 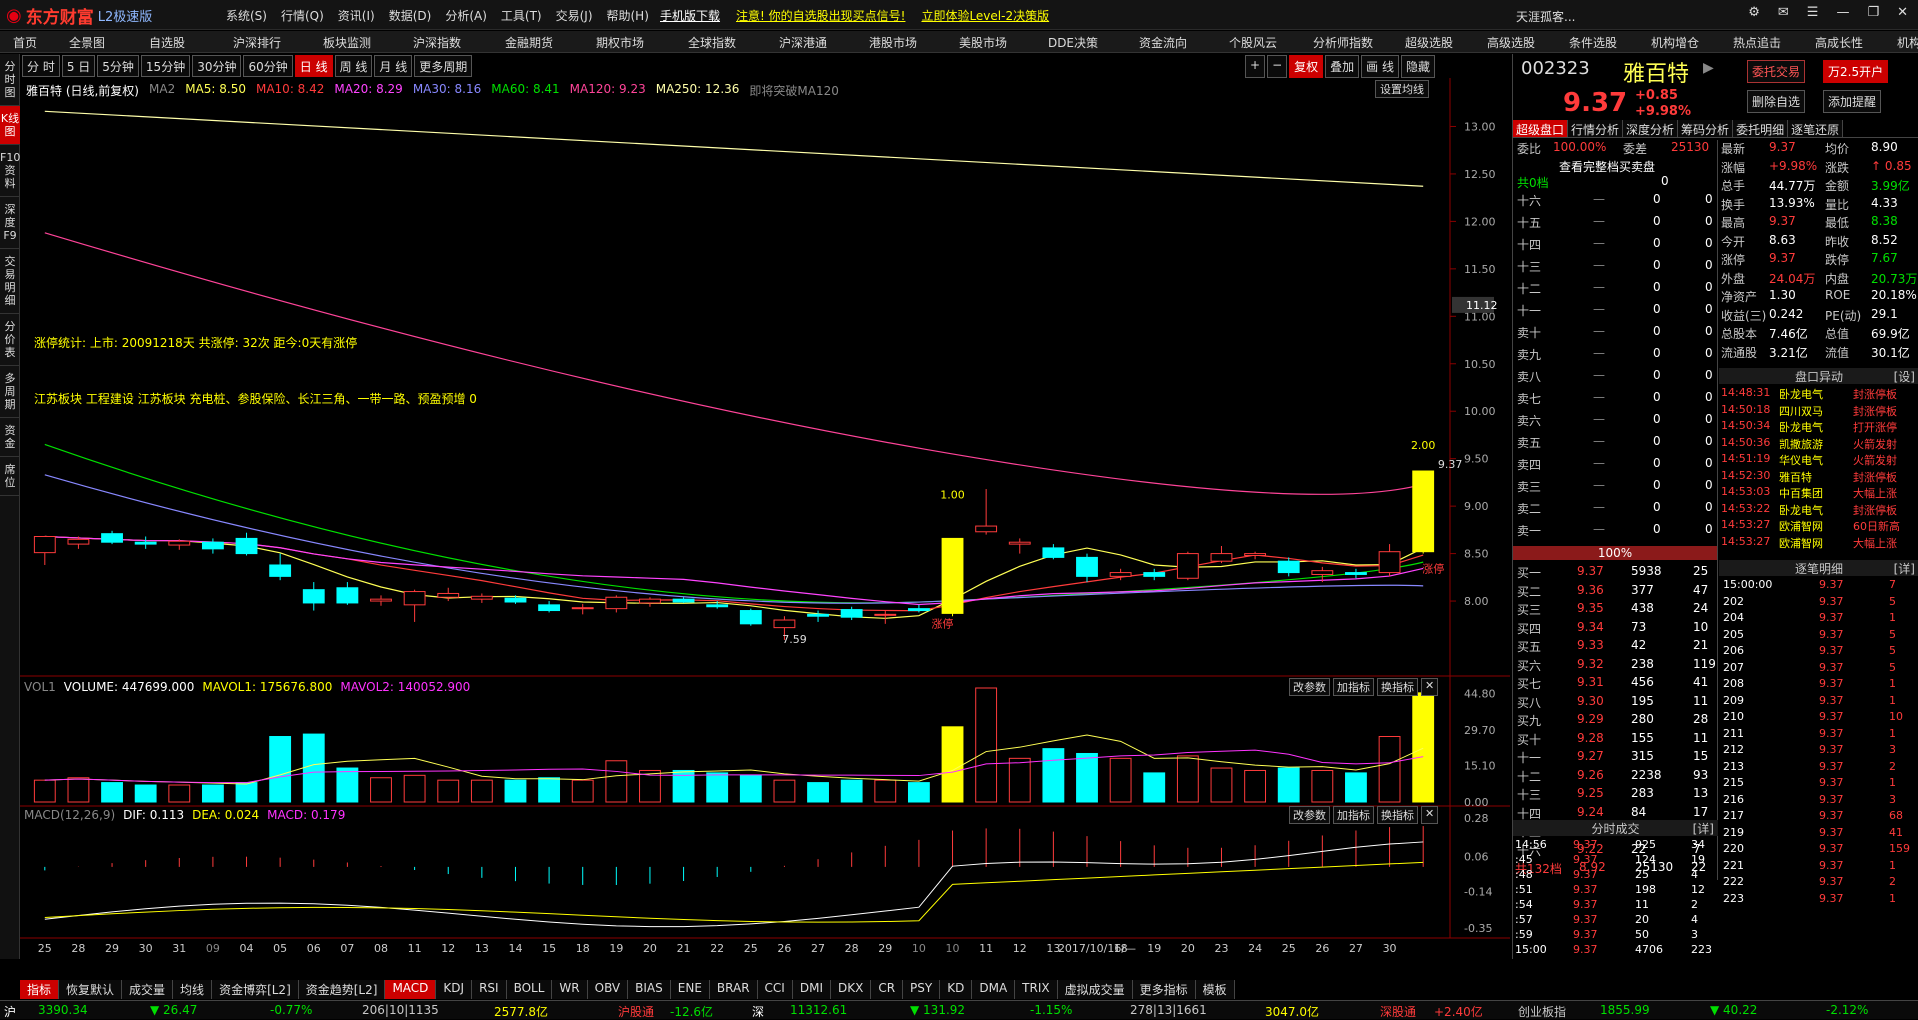 What do you see at coordinates (10, 171) in the screenshot?
I see `rail-tab-2: F10资料` at bounding box center [10, 171].